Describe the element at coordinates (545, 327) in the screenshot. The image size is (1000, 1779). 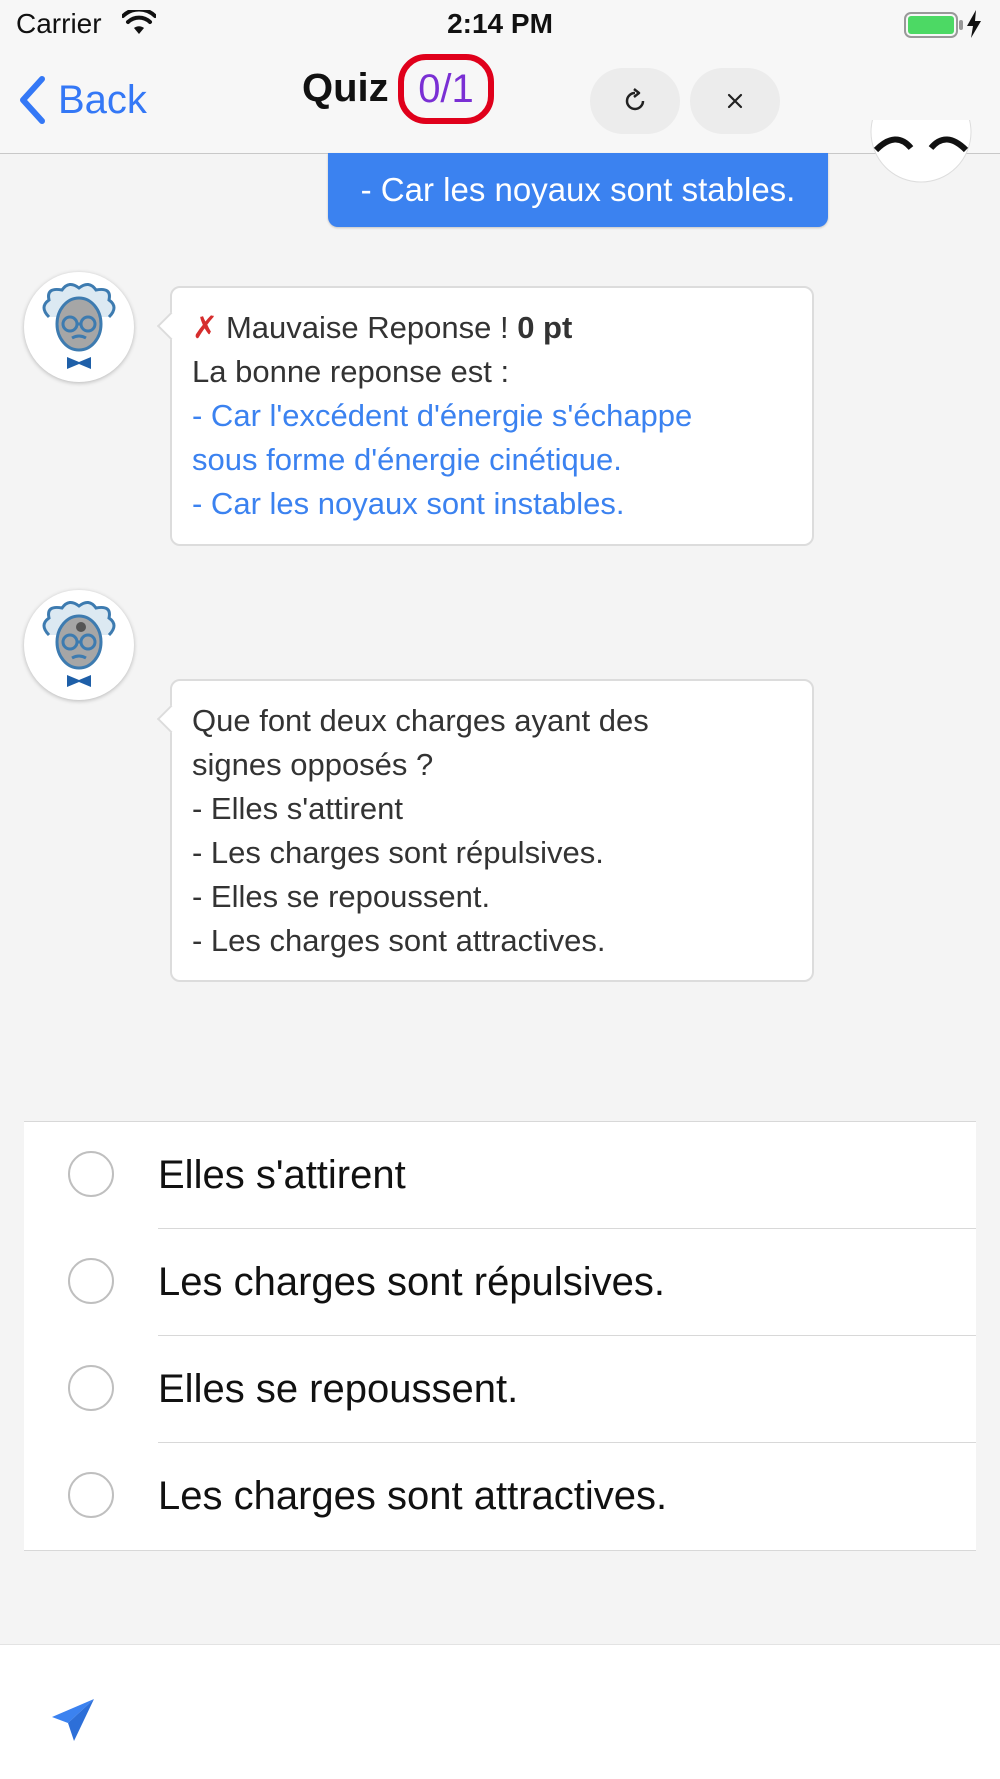
I see `feedback-points: 0 pt` at that location.